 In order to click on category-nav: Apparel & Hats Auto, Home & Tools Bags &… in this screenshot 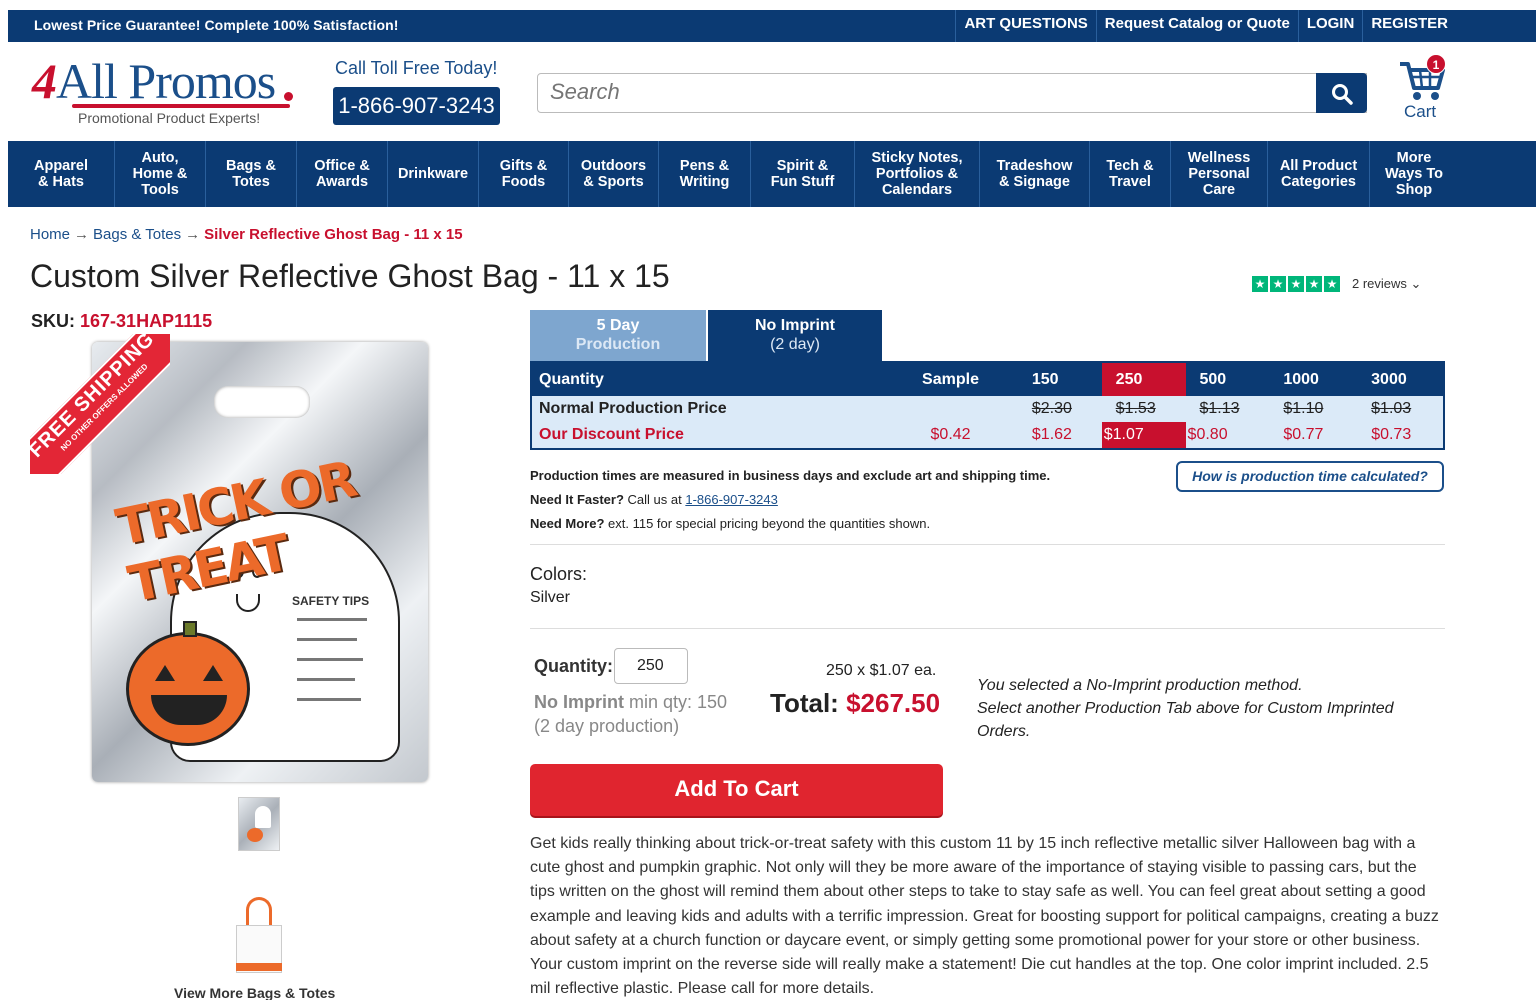, I will do `click(772, 174)`.